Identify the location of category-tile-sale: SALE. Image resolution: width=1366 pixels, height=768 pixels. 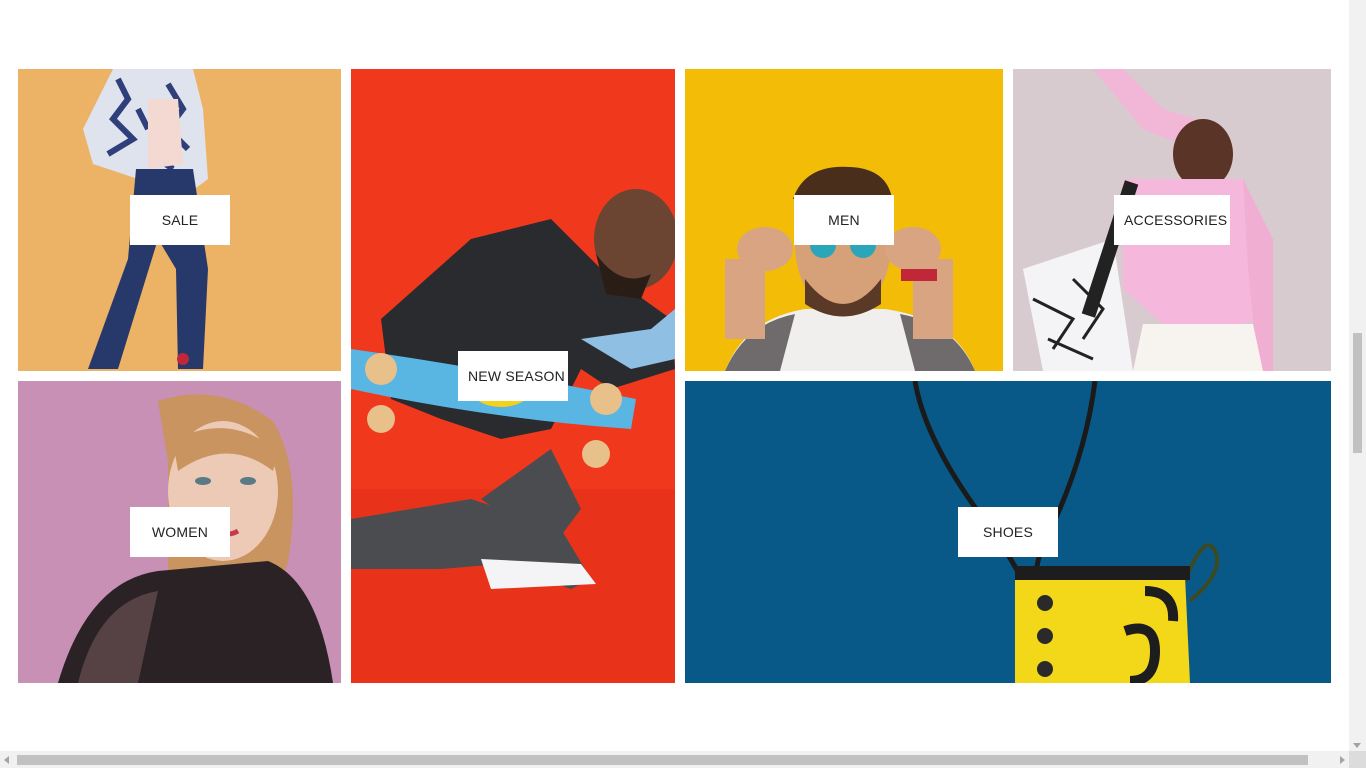
(179, 220).